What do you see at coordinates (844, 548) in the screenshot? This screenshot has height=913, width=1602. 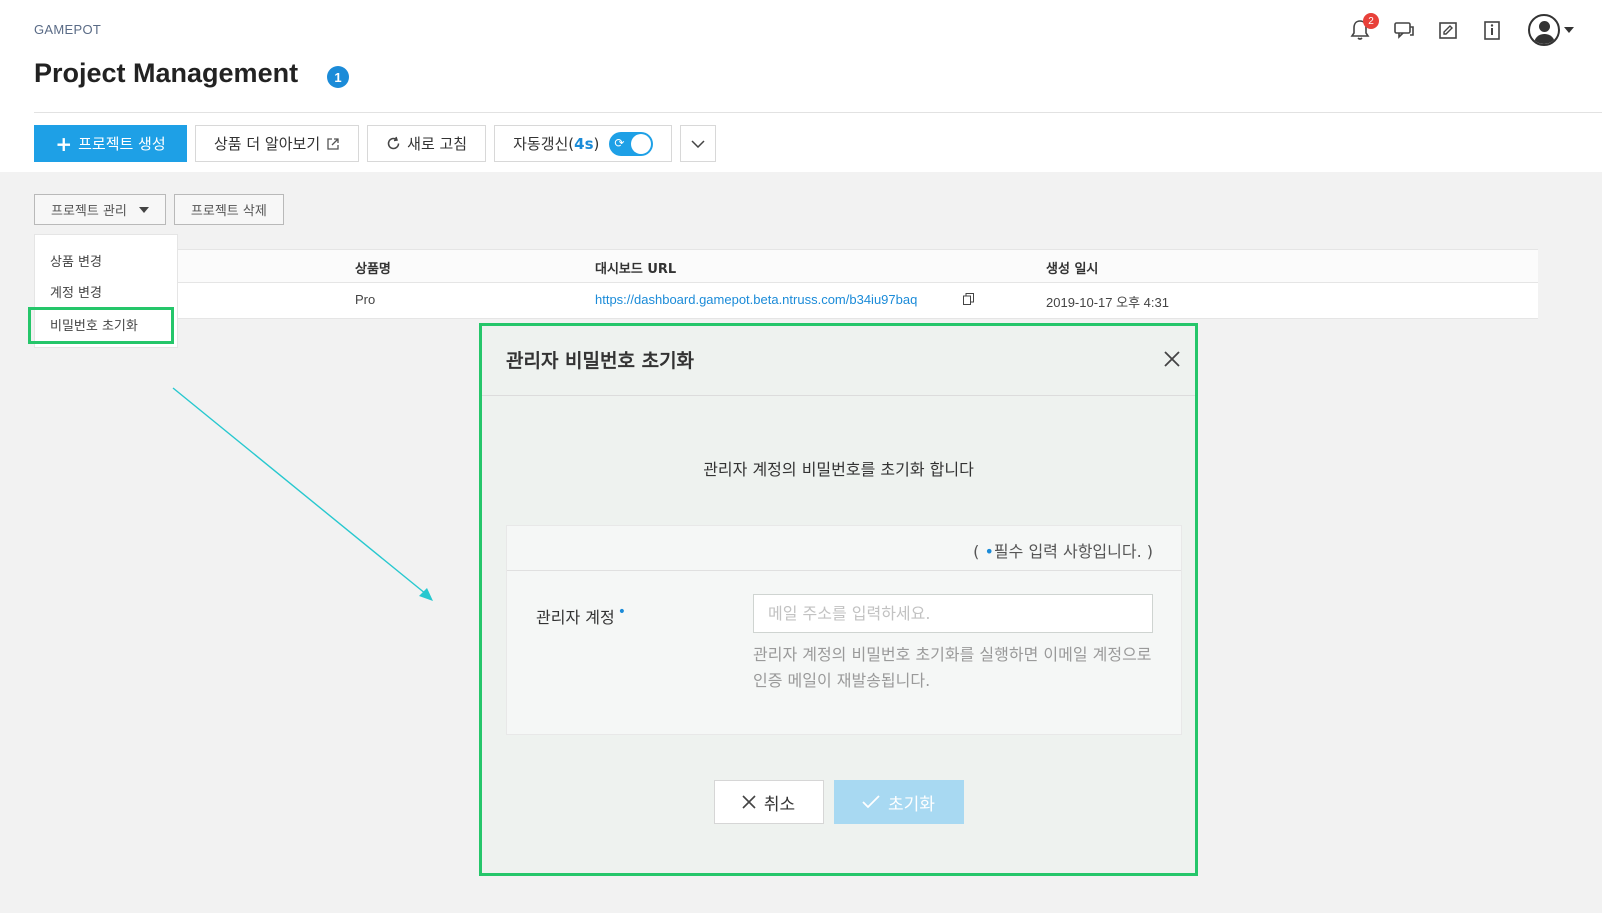 I see `required-note-row: ( •필수 입력 사항입니다. )` at bounding box center [844, 548].